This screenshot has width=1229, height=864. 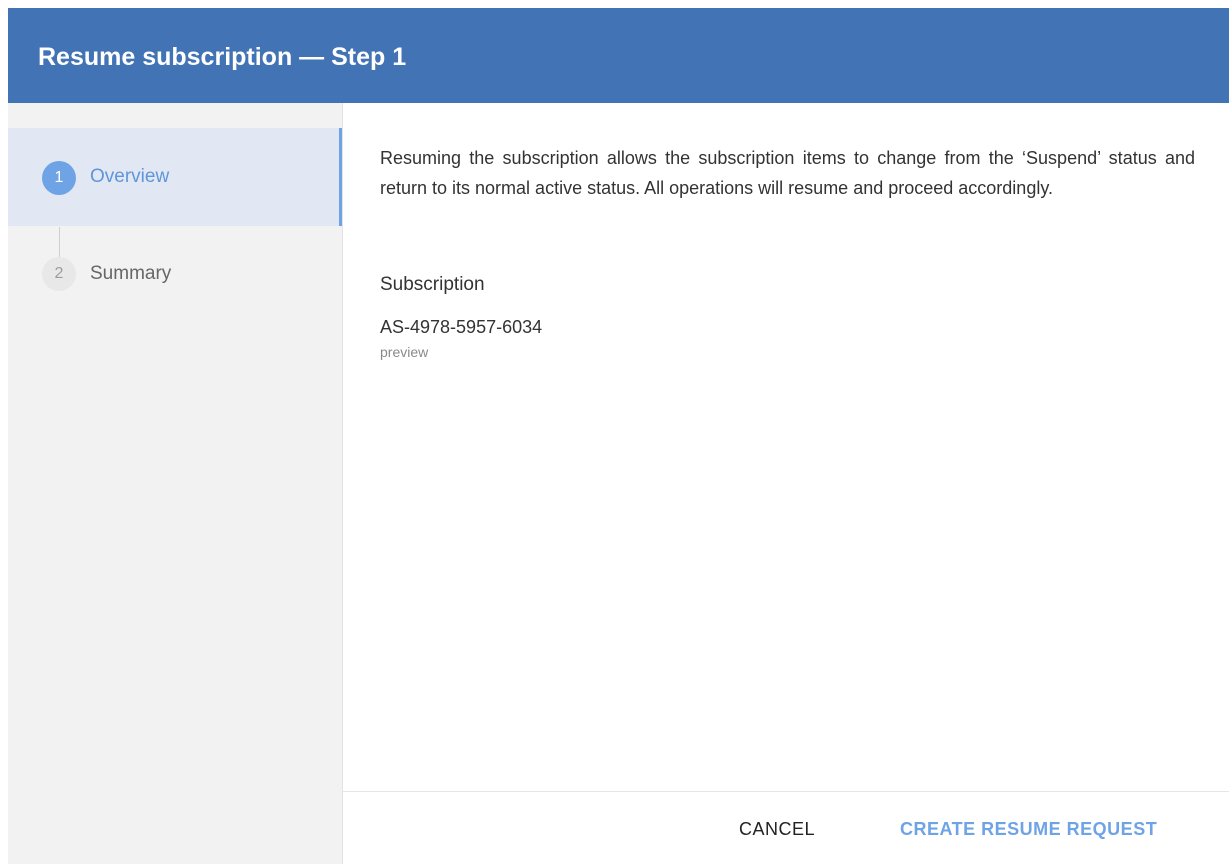 What do you see at coordinates (461, 327) in the screenshot?
I see `subscription-id: AS-4978-5957-6034` at bounding box center [461, 327].